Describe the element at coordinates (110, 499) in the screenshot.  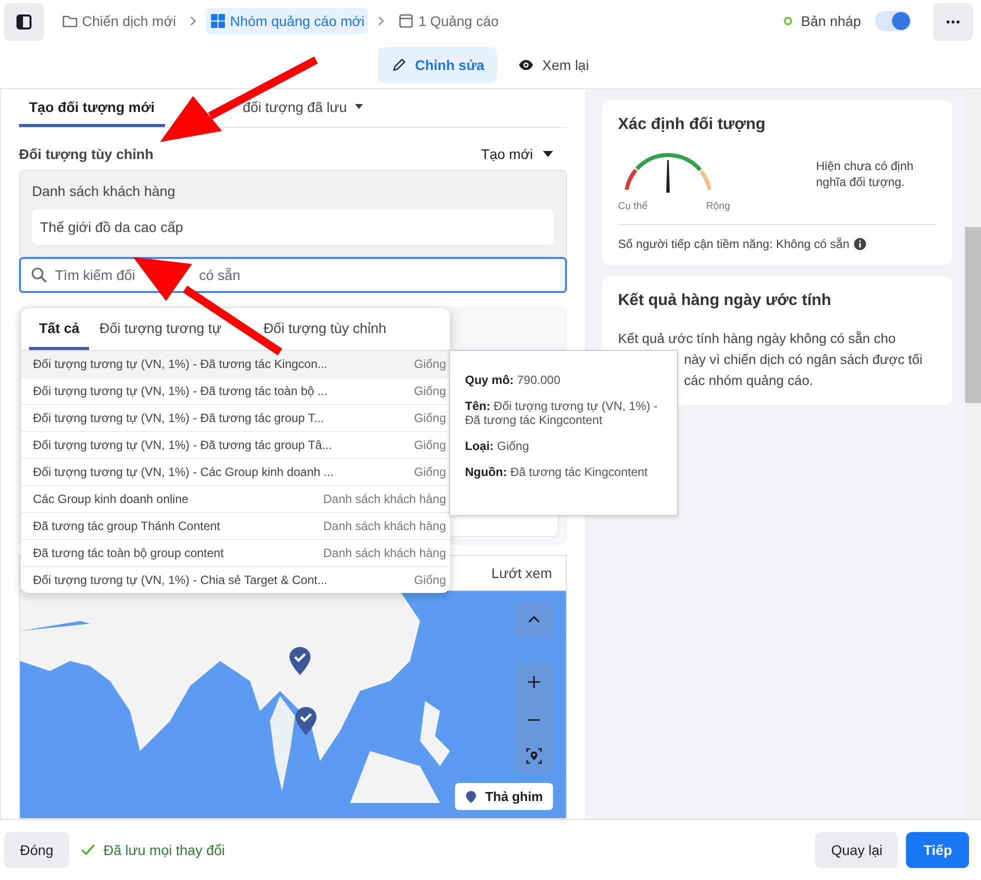
I see `option-name: Các Group kinh doanh online` at that location.